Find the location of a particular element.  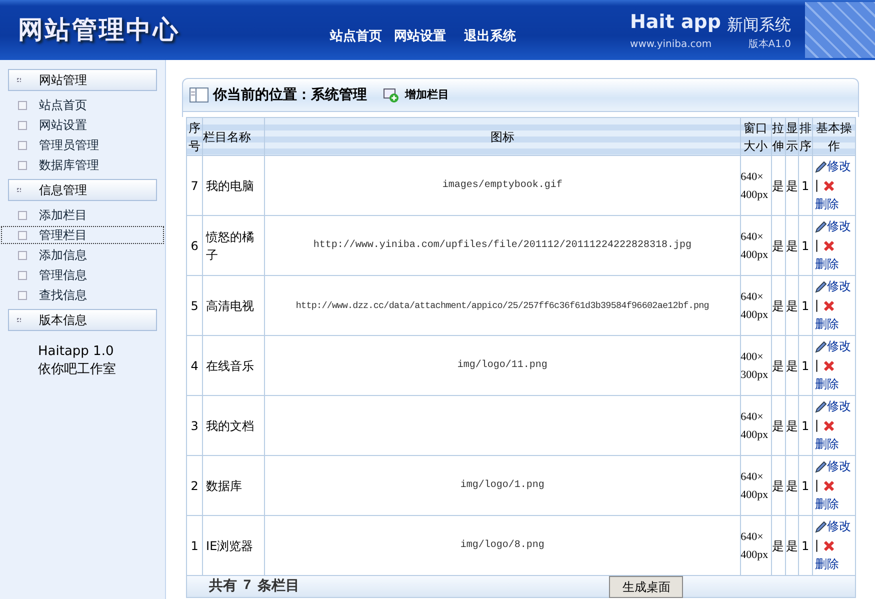

brand-name: Hait app is located at coordinates (675, 23).